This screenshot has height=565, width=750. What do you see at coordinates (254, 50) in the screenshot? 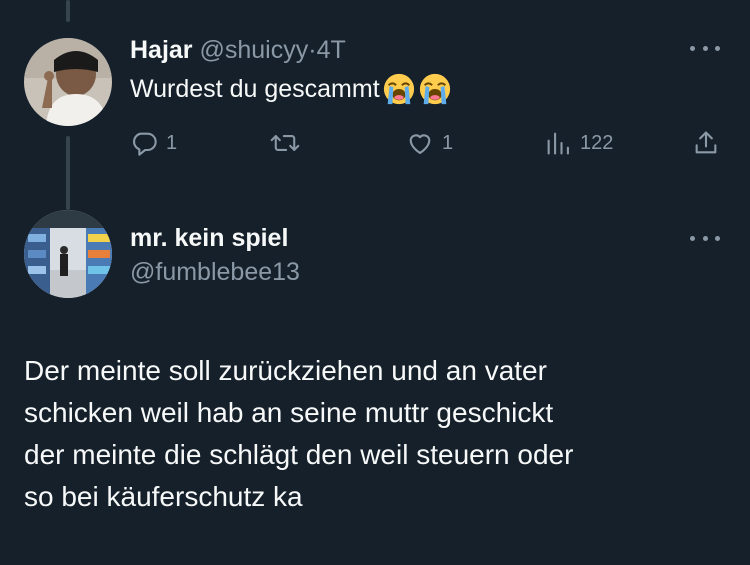
I see `user-handle: @shuicyy` at bounding box center [254, 50].